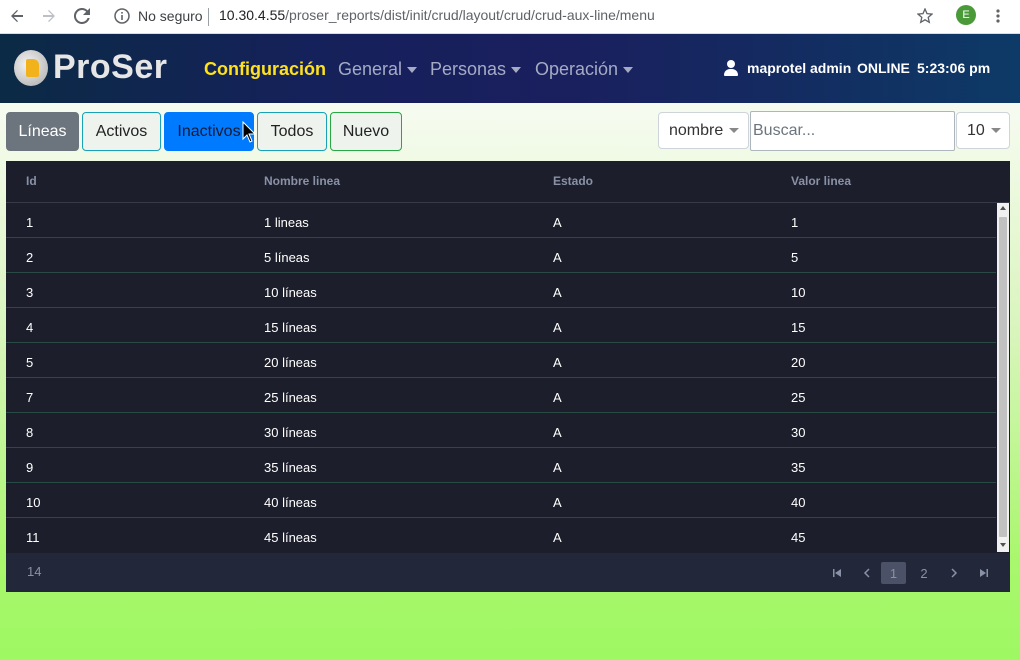  I want to click on cell-id: 10, so click(33, 502).